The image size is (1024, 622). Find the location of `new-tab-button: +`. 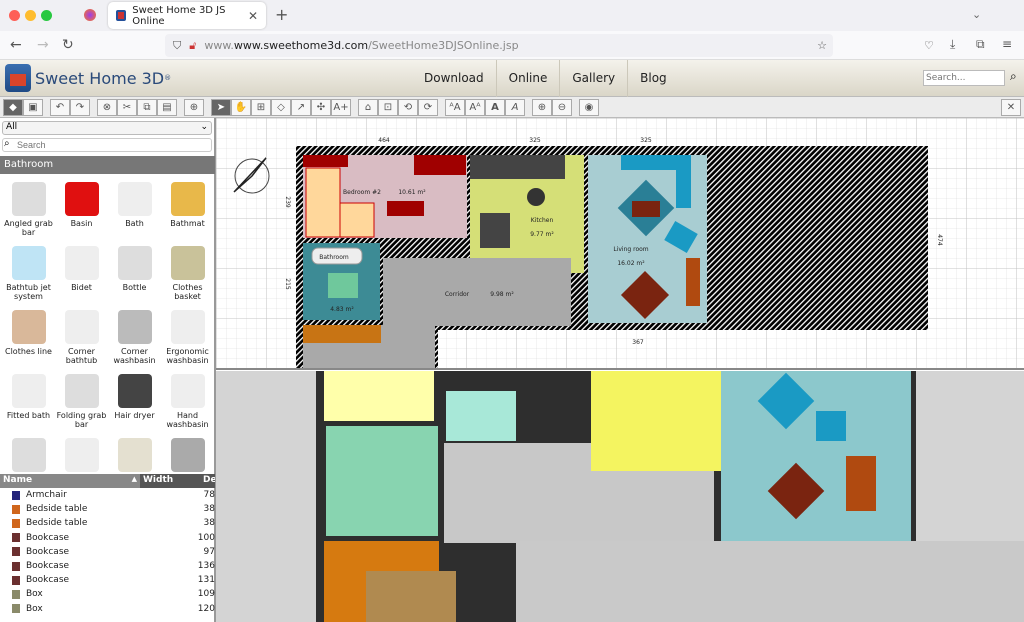

new-tab-button: + is located at coordinates (281, 14).